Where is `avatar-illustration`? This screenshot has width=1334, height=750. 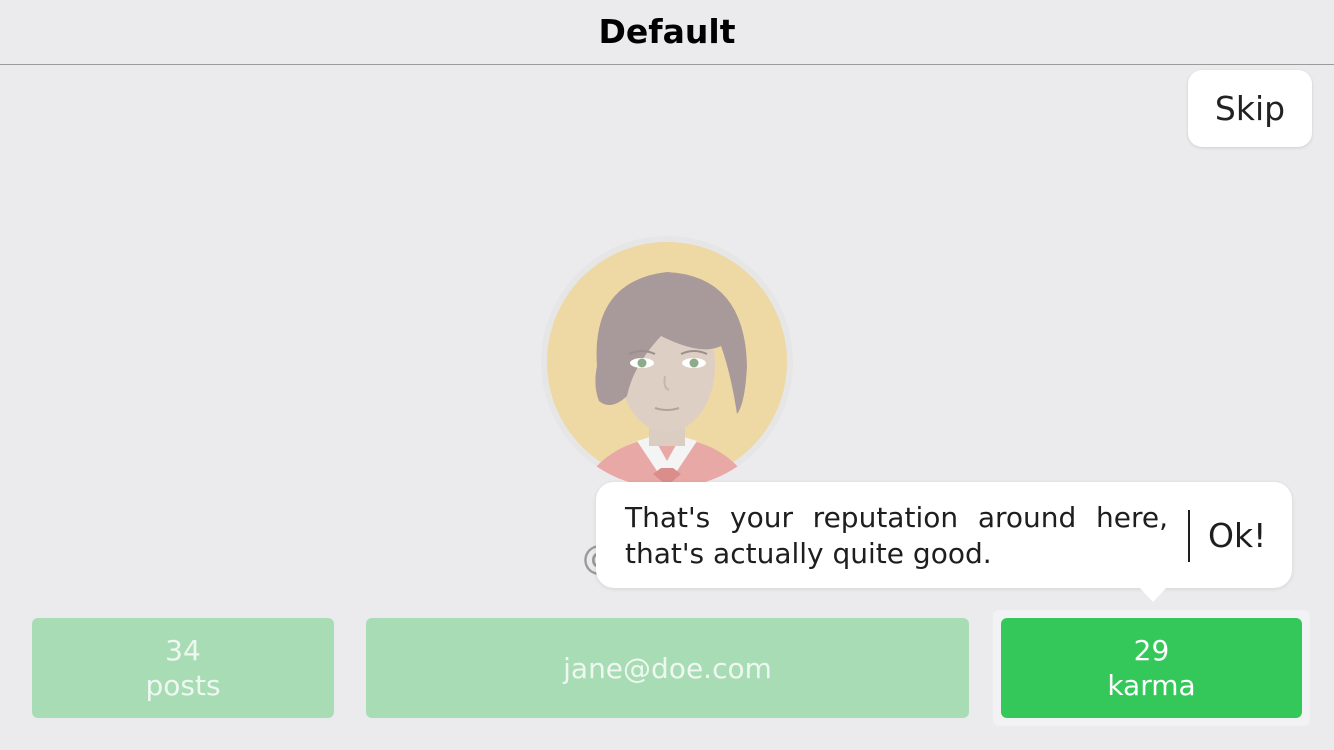
avatar-illustration is located at coordinates (667, 365).